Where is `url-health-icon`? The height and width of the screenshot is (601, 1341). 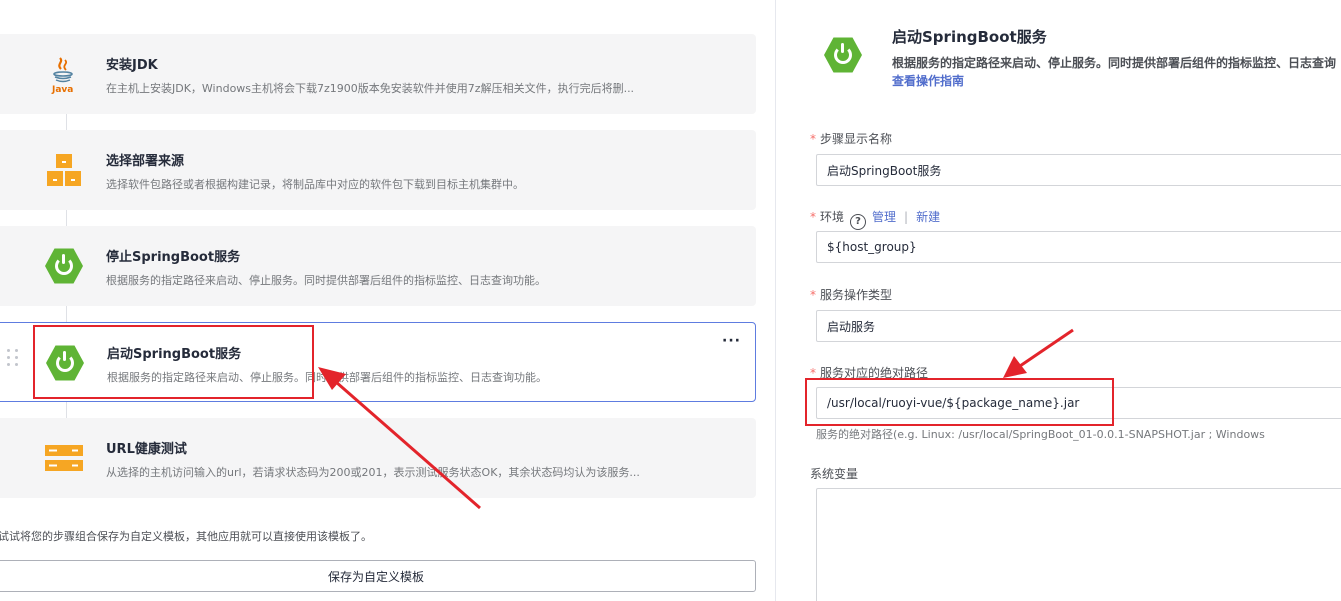
url-health-icon is located at coordinates (64, 458).